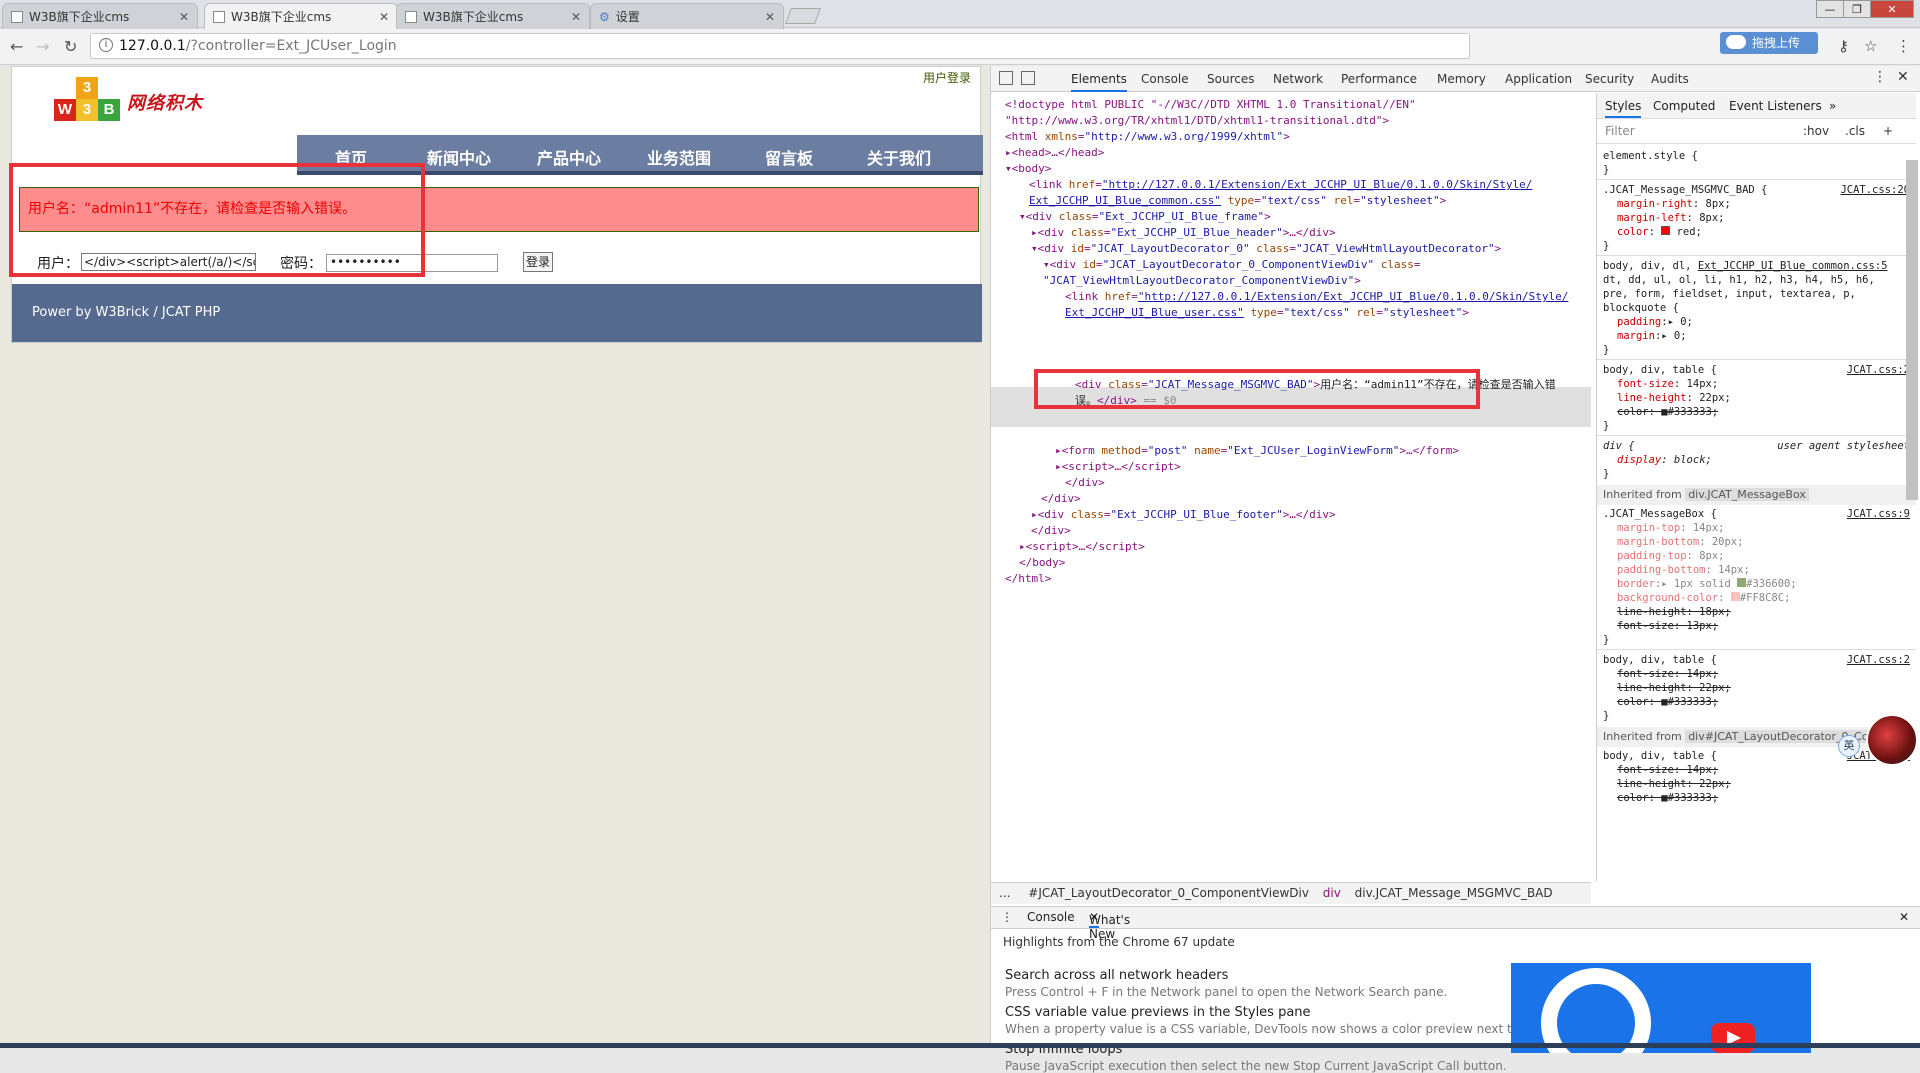 The image size is (1920, 1073). What do you see at coordinates (191, 312) in the screenshot?
I see `footer-link-jcat: JCAT PHP` at bounding box center [191, 312].